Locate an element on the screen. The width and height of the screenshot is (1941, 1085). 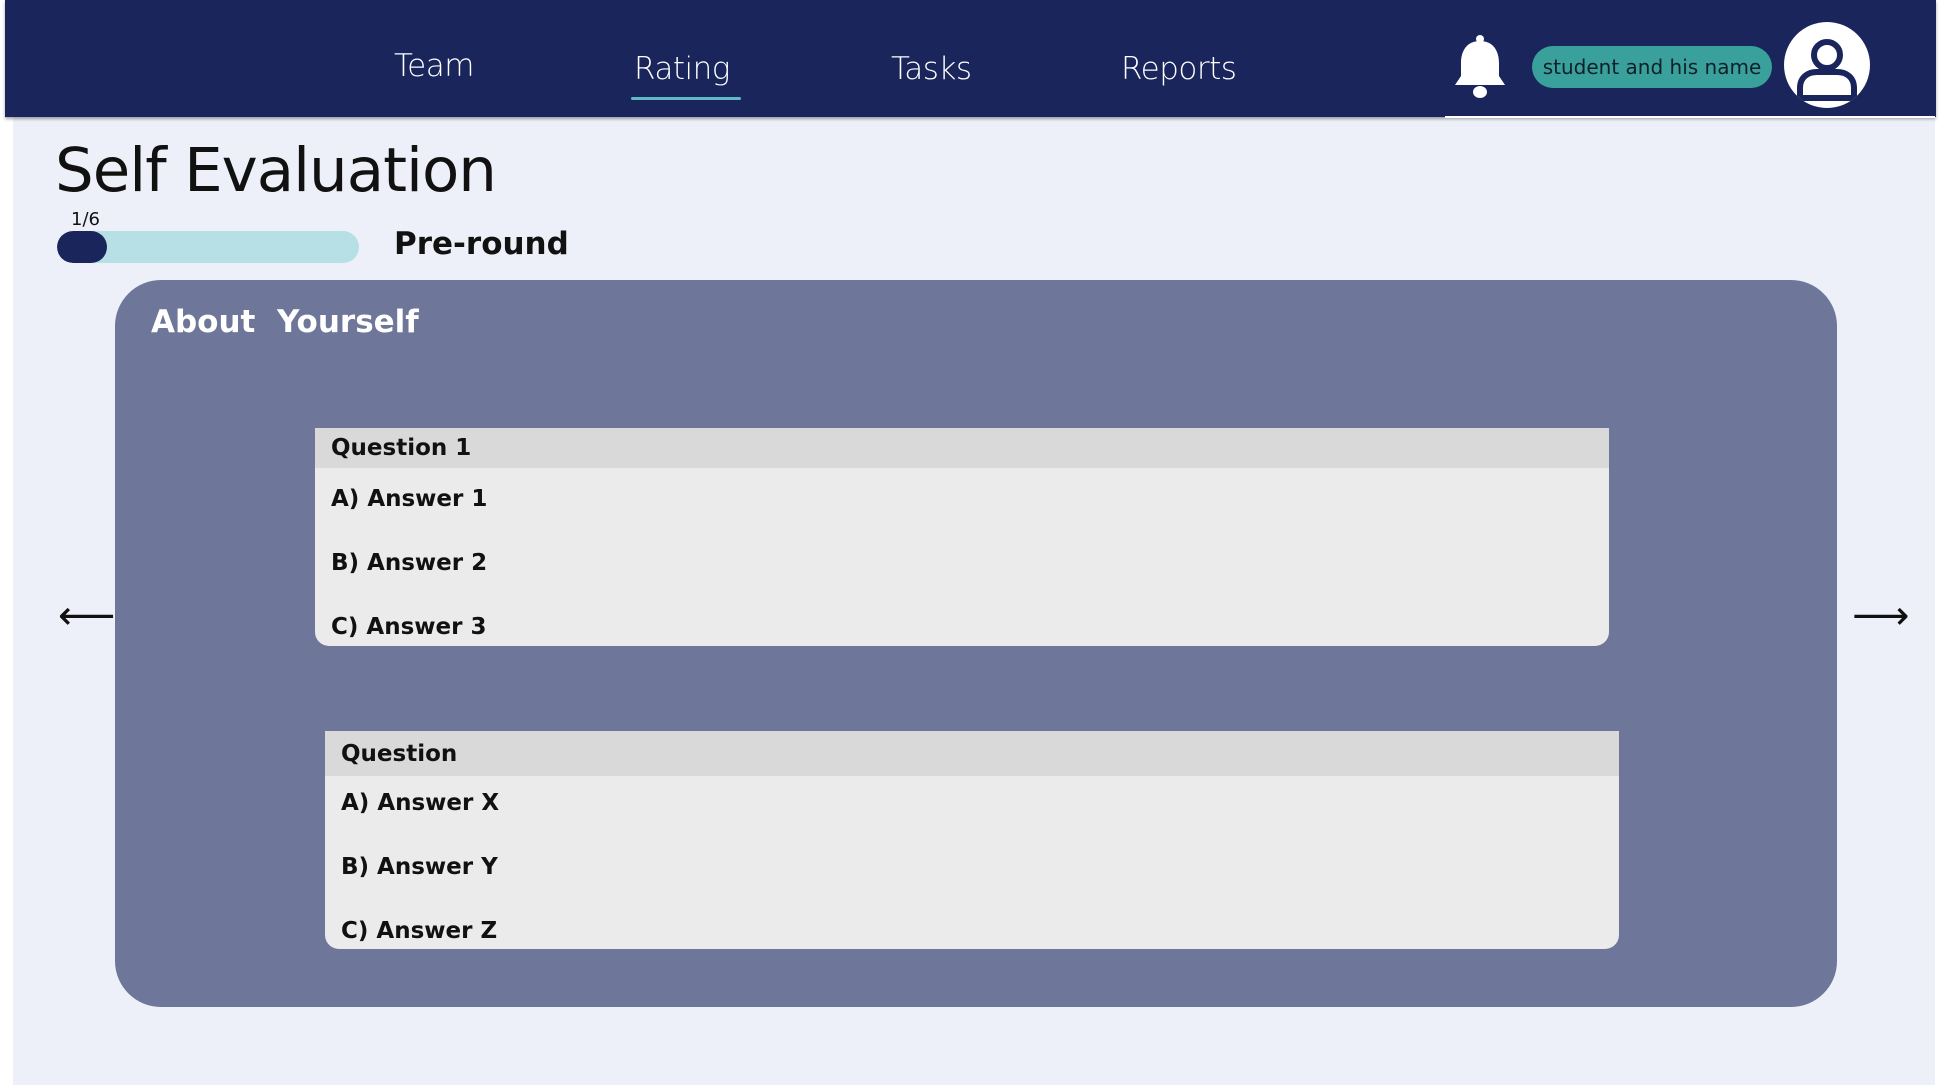
question-title: Question is located at coordinates (972, 753).